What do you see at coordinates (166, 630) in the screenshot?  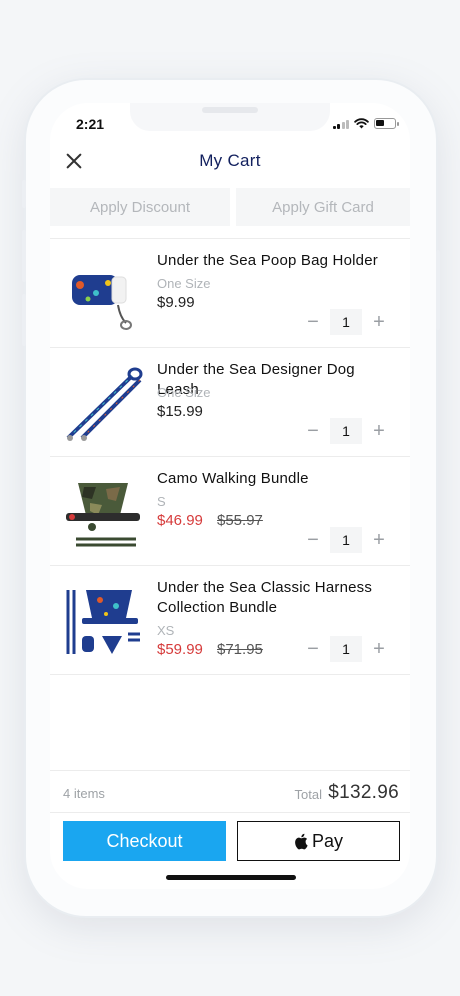 I see `item-variant: XS` at bounding box center [166, 630].